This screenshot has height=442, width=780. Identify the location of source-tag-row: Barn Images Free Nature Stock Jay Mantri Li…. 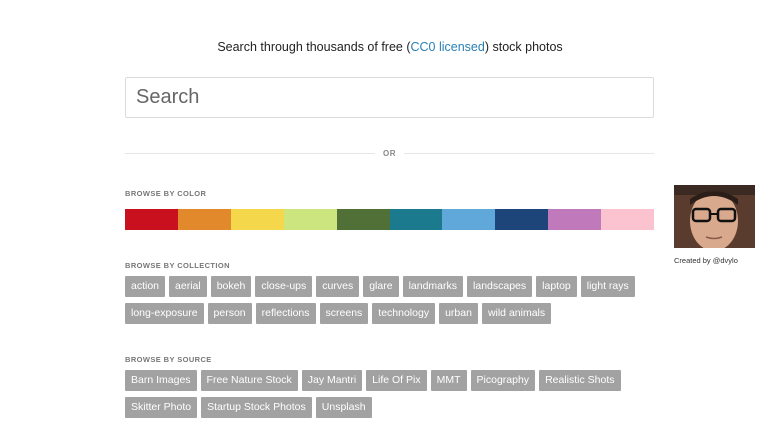
(395, 380).